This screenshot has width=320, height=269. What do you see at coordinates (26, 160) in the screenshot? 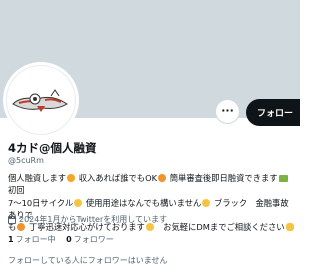
I see `handle: @5cuRm` at bounding box center [26, 160].